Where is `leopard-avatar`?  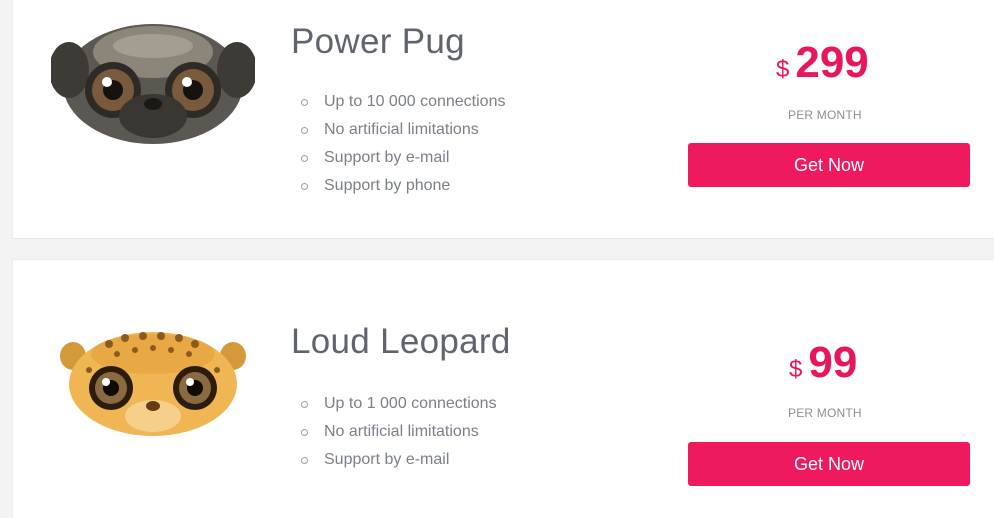
leopard-avatar is located at coordinates (153, 384).